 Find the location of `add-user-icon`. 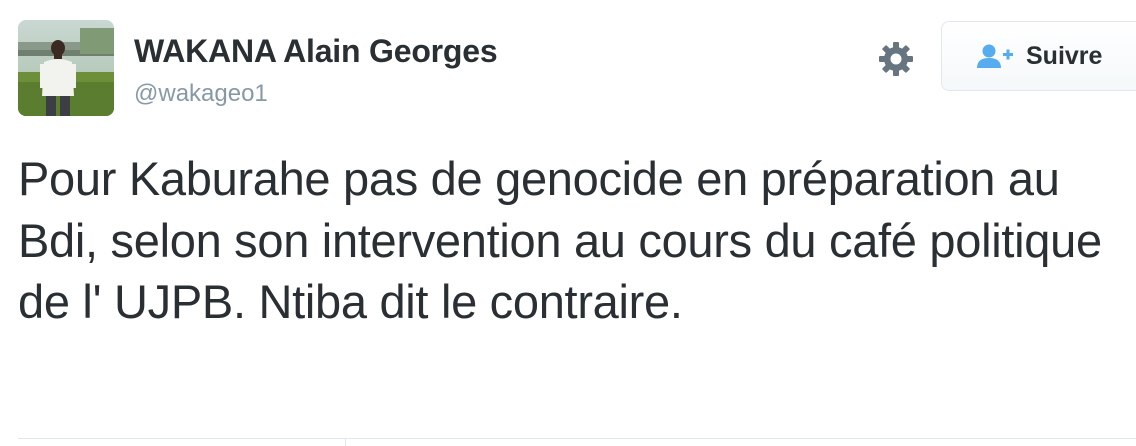

add-user-icon is located at coordinates (996, 56).